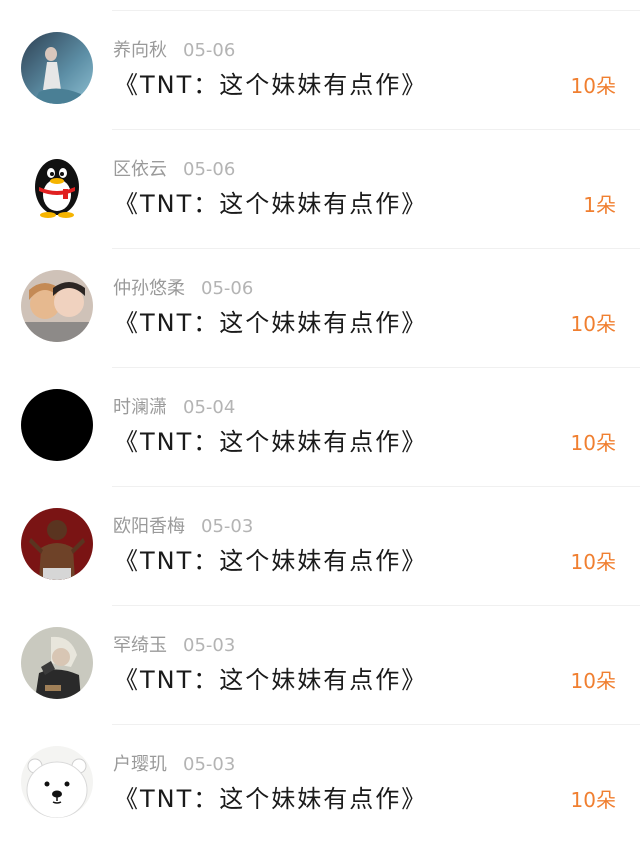  I want to click on item-meta: 户璎玑 05-03, so click(174, 765).